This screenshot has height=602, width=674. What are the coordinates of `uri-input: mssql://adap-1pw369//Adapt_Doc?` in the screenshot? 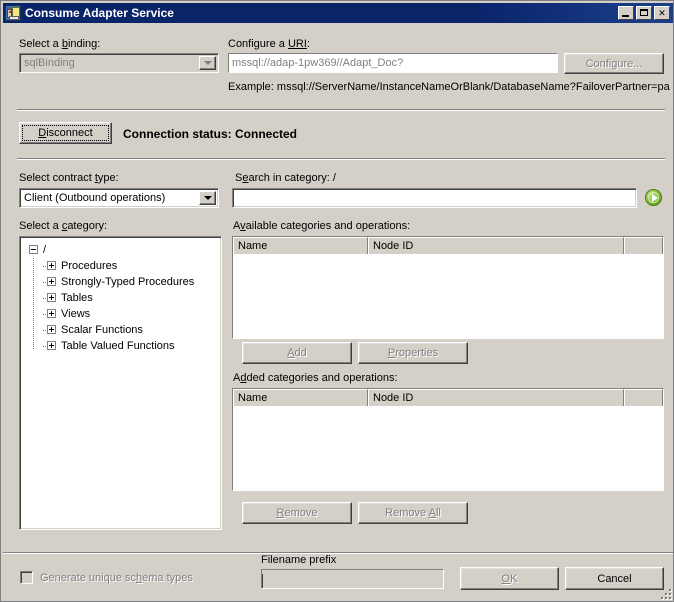 It's located at (393, 63).